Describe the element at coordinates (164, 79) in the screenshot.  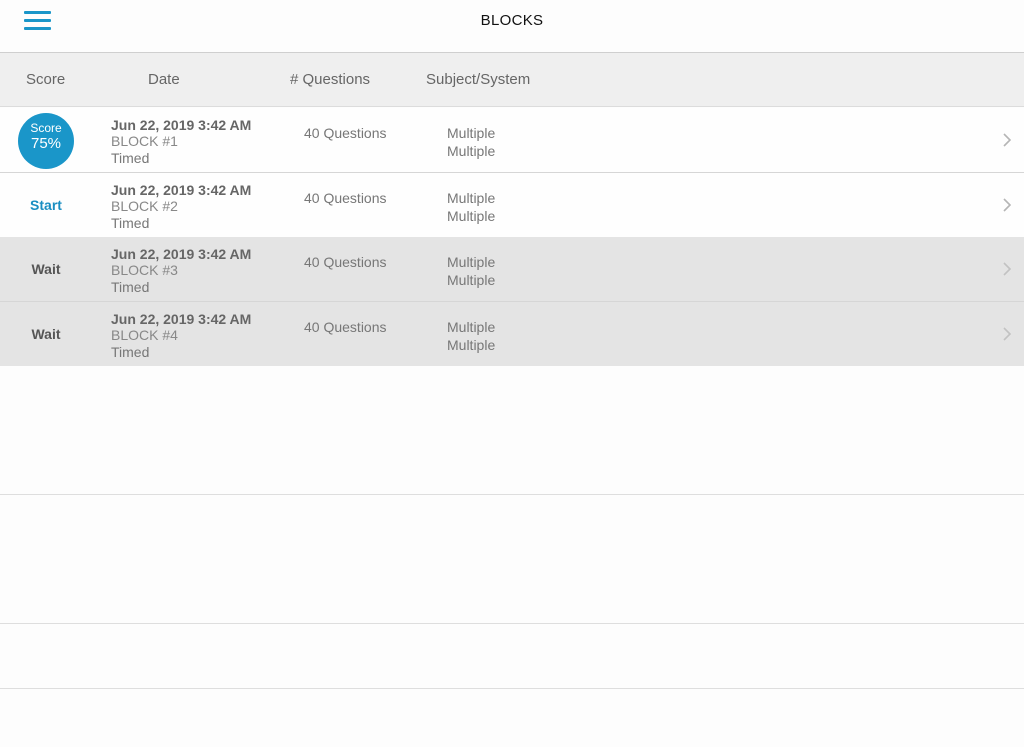
I see `column-header-date: Date` at that location.